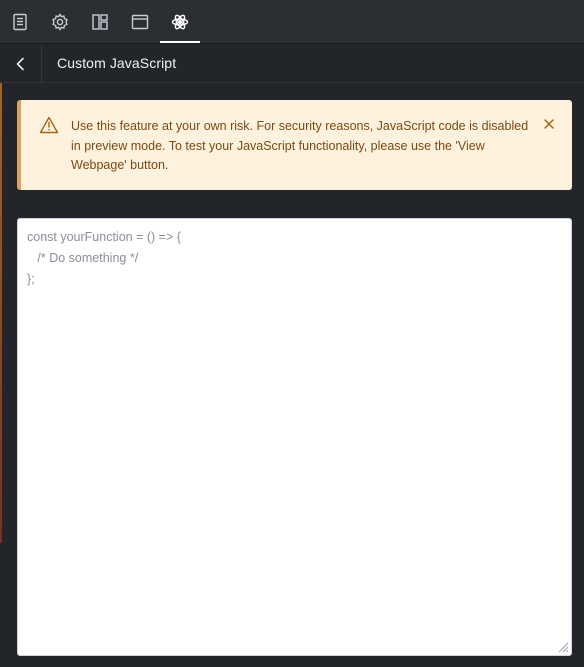 This screenshot has width=584, height=667. Describe the element at coordinates (49, 125) in the screenshot. I see `warning-icon` at that location.